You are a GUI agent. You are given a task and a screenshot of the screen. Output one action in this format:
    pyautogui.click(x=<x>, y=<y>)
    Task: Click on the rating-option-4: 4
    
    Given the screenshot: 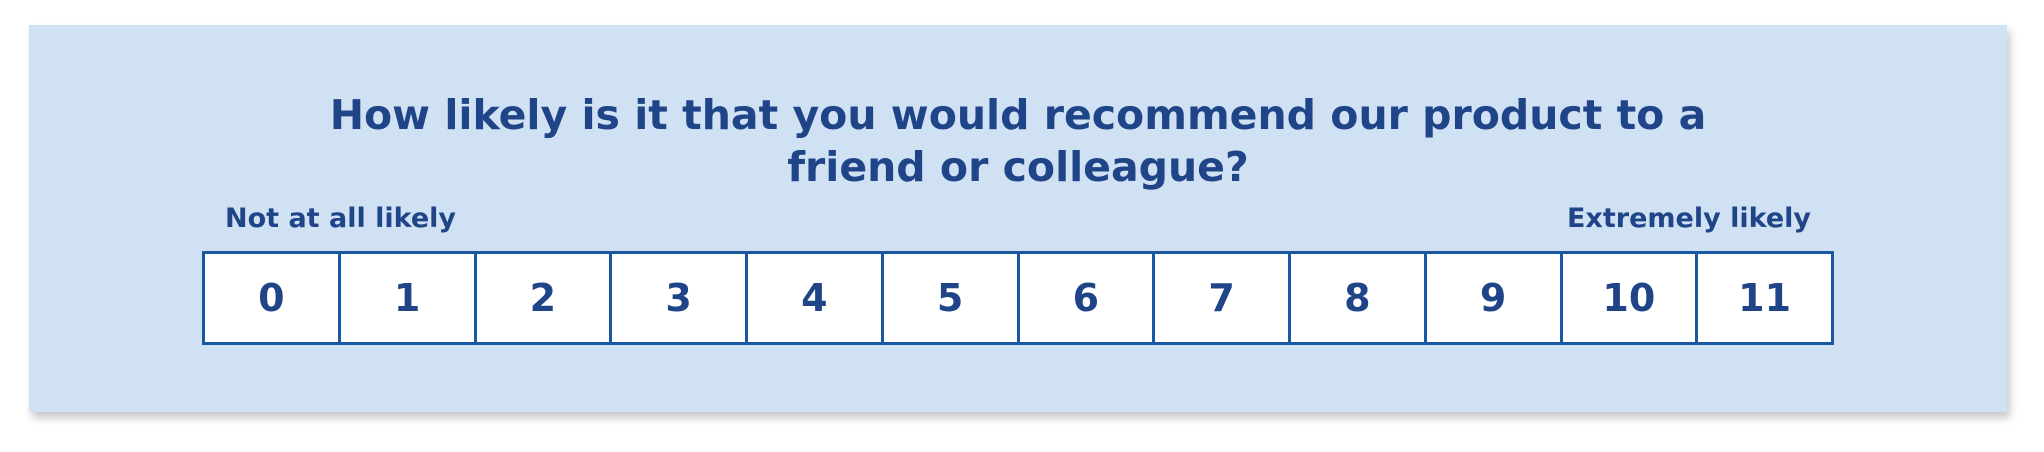 What is the action you would take?
    pyautogui.click(x=816, y=298)
    